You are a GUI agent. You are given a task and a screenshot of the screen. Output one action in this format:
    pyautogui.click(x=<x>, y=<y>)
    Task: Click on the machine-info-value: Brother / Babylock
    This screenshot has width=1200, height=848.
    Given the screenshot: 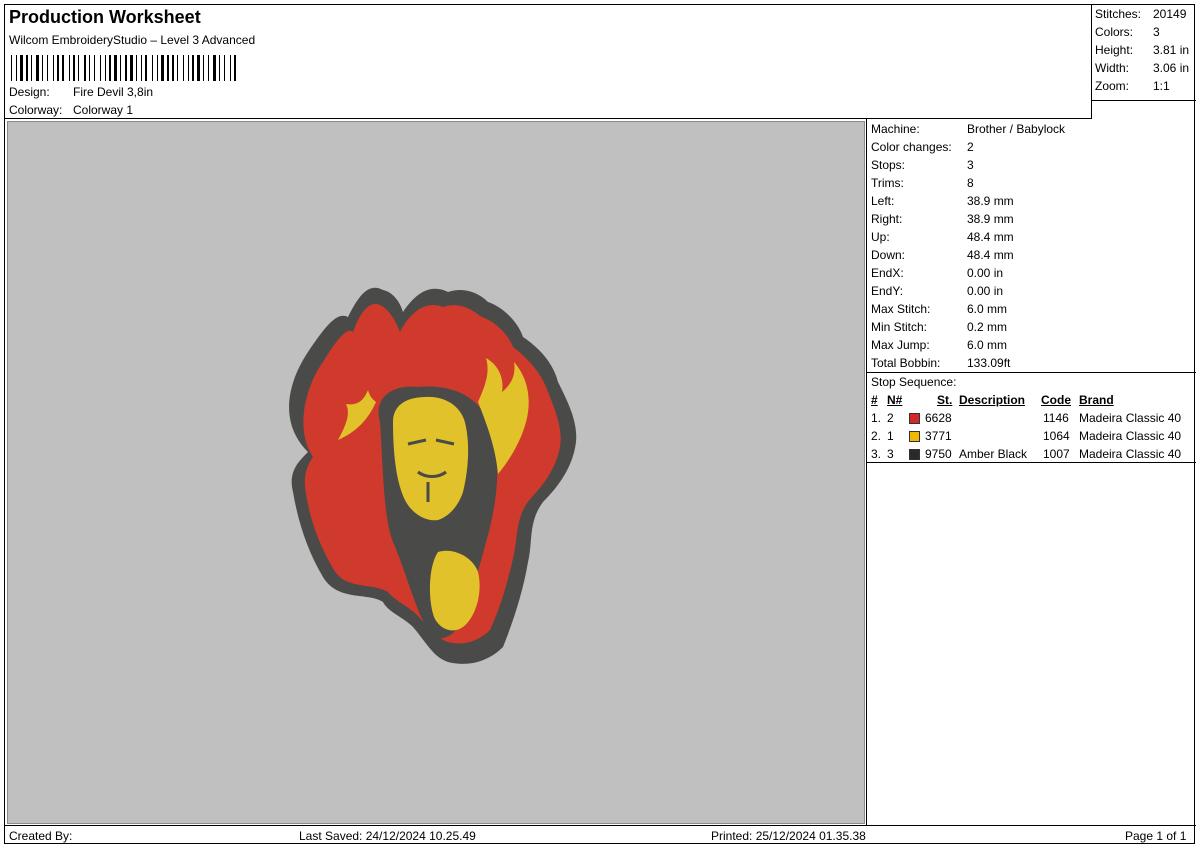 What is the action you would take?
    pyautogui.click(x=1016, y=129)
    